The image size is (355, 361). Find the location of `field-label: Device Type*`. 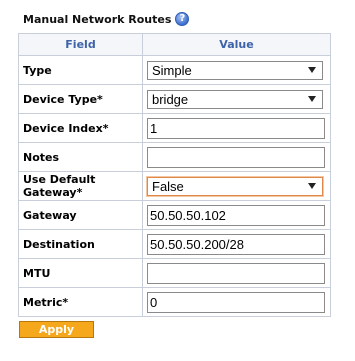

field-label: Device Type* is located at coordinates (80, 99).